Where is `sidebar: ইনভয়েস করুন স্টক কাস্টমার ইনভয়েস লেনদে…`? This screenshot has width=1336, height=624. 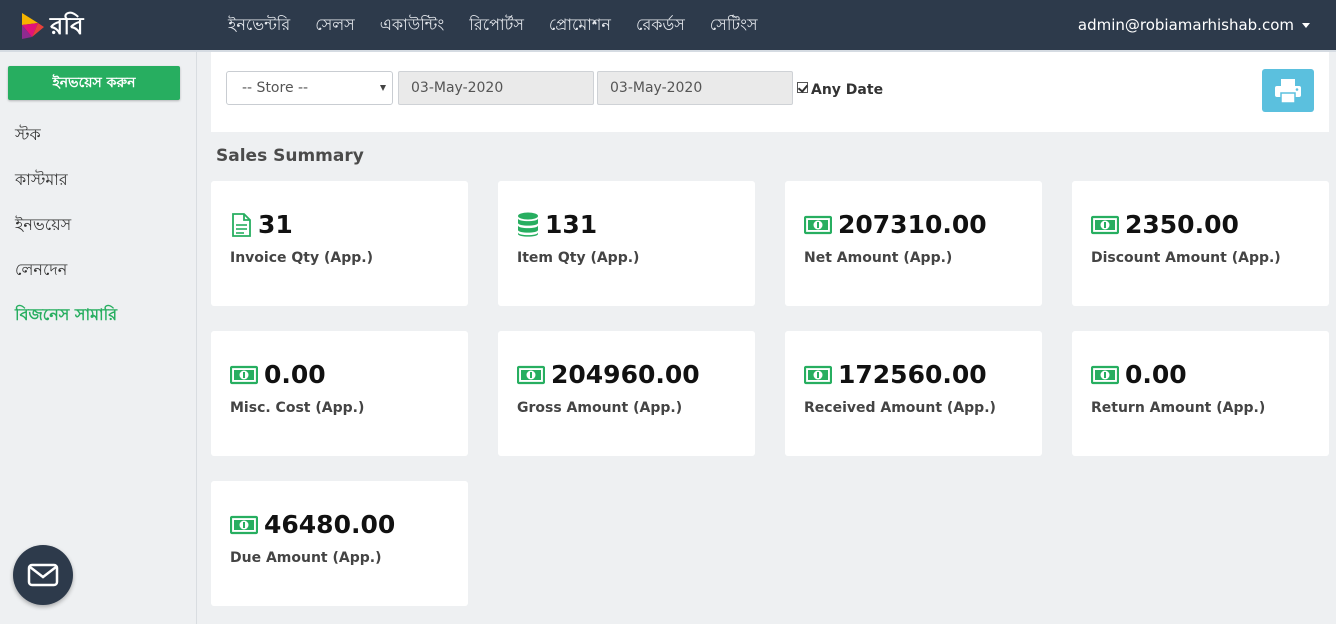 sidebar: ইনভয়েস করুন স্টক কাস্টমার ইনভয়েস লেনদে… is located at coordinates (98, 338).